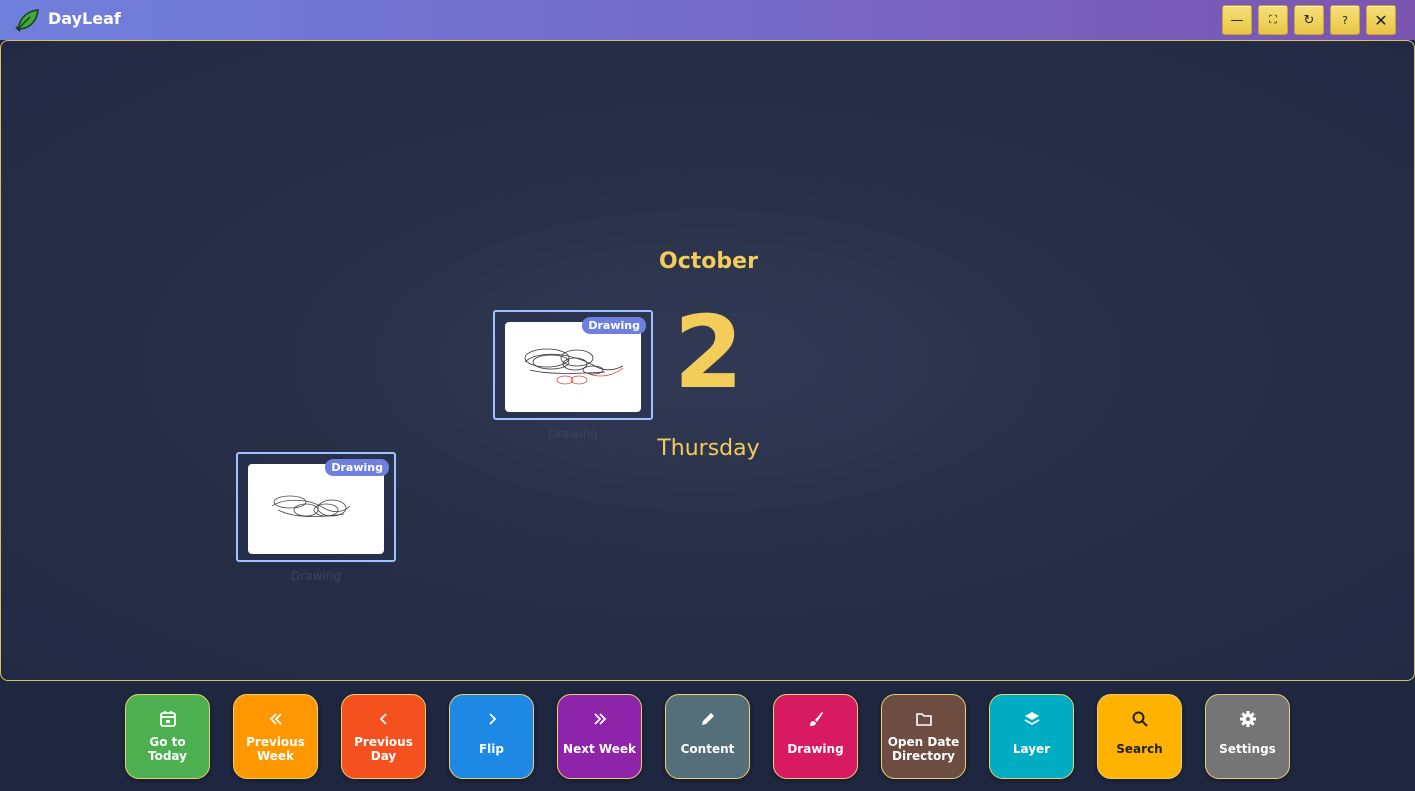 The height and width of the screenshot is (791, 1415). Describe the element at coordinates (708, 261) in the screenshot. I see `month-label: October` at that location.